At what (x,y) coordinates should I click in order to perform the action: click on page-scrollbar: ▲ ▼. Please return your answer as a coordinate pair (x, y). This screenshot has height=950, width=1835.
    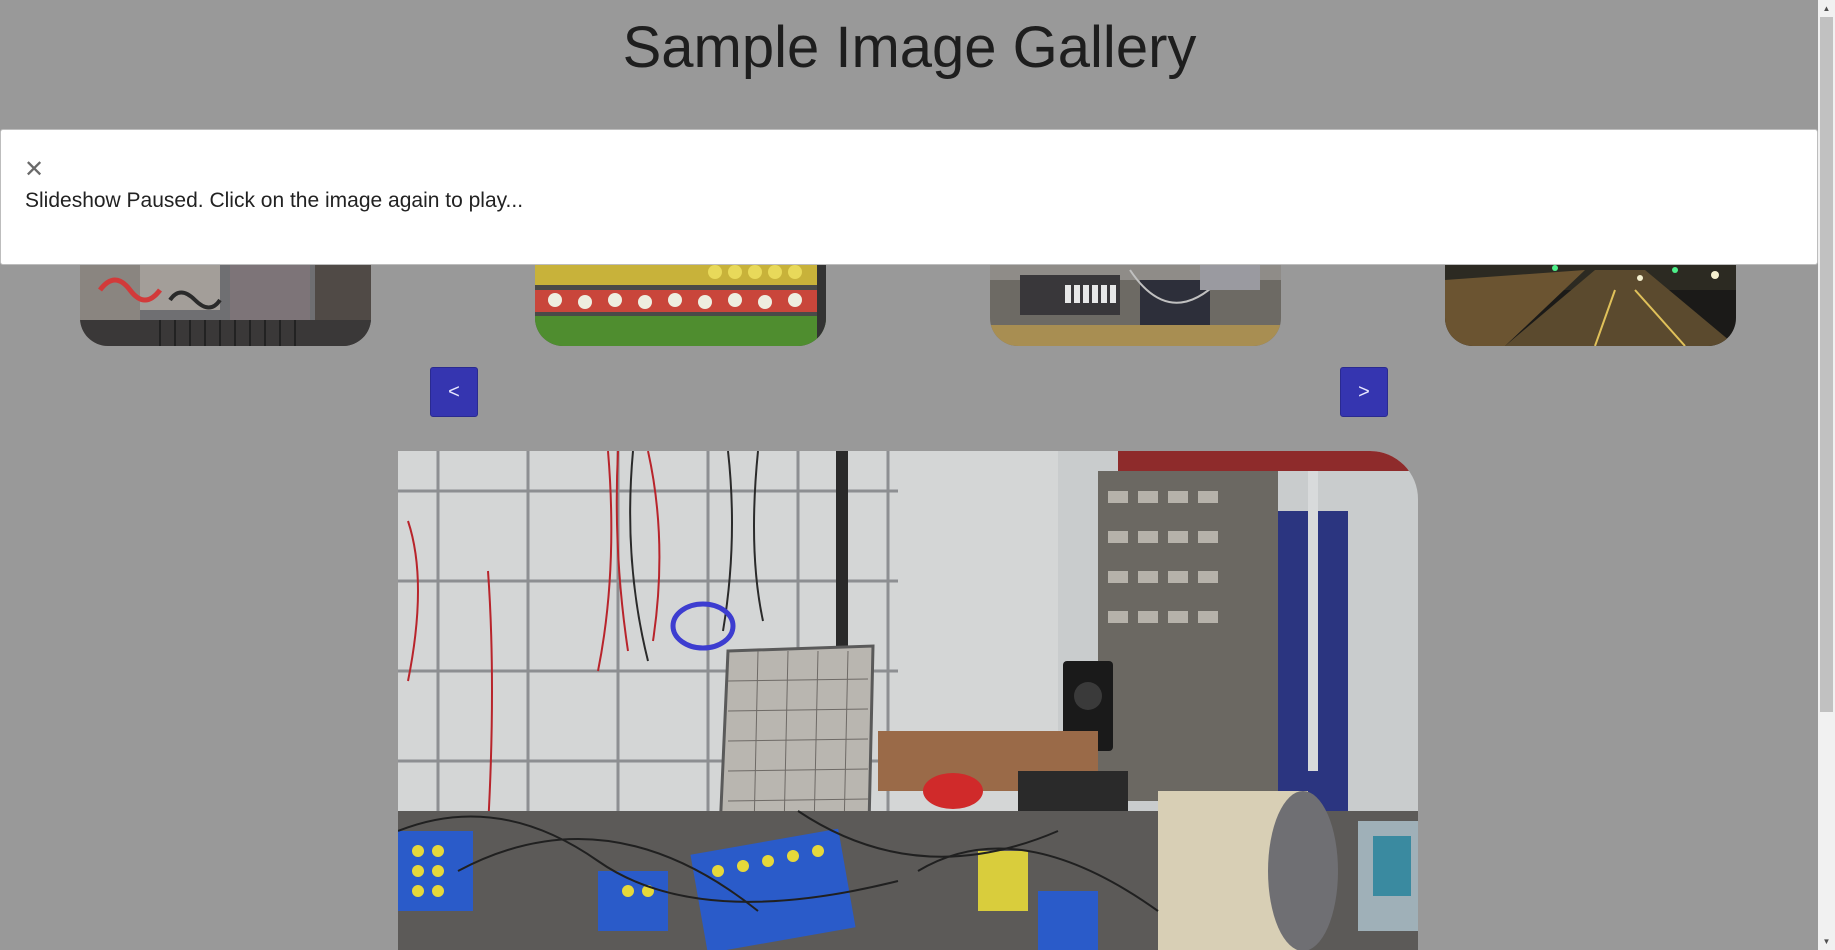
    Looking at the image, I should click on (1826, 475).